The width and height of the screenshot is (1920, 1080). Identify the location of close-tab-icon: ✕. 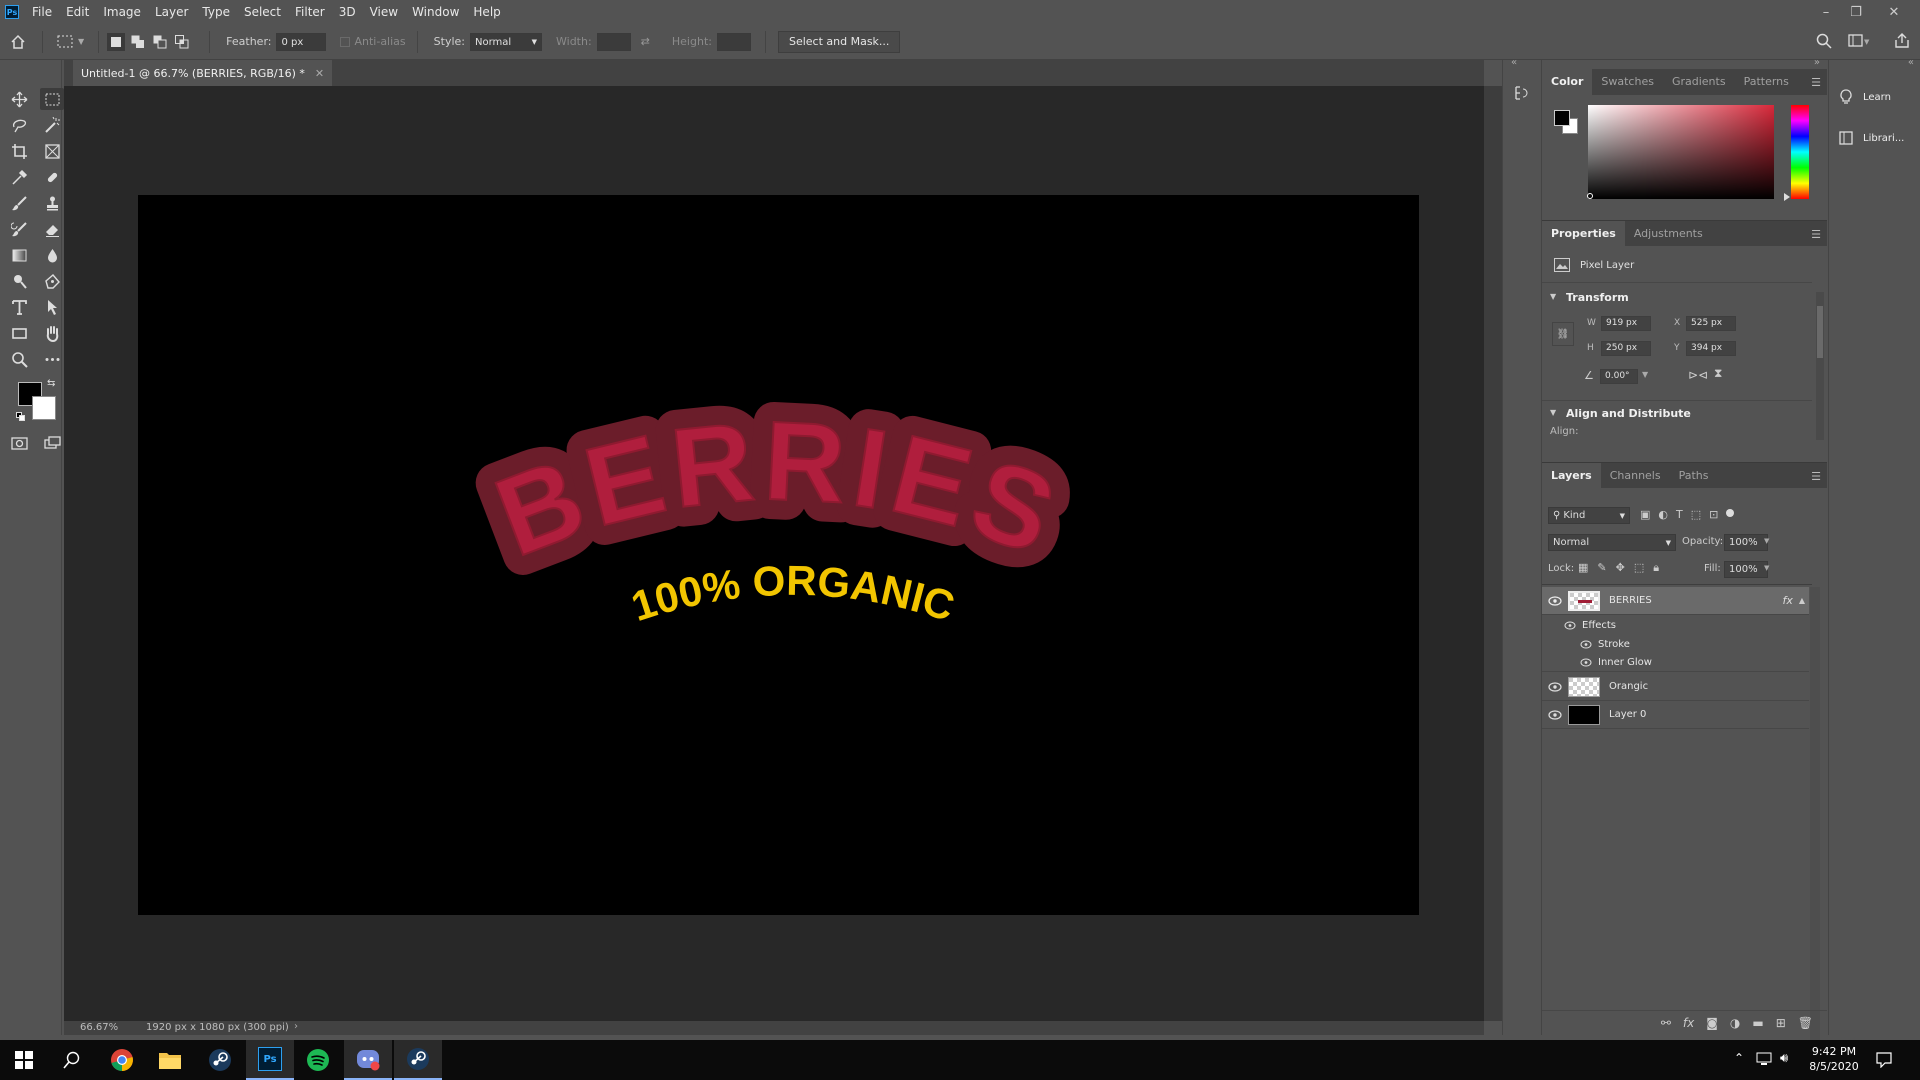
(319, 73).